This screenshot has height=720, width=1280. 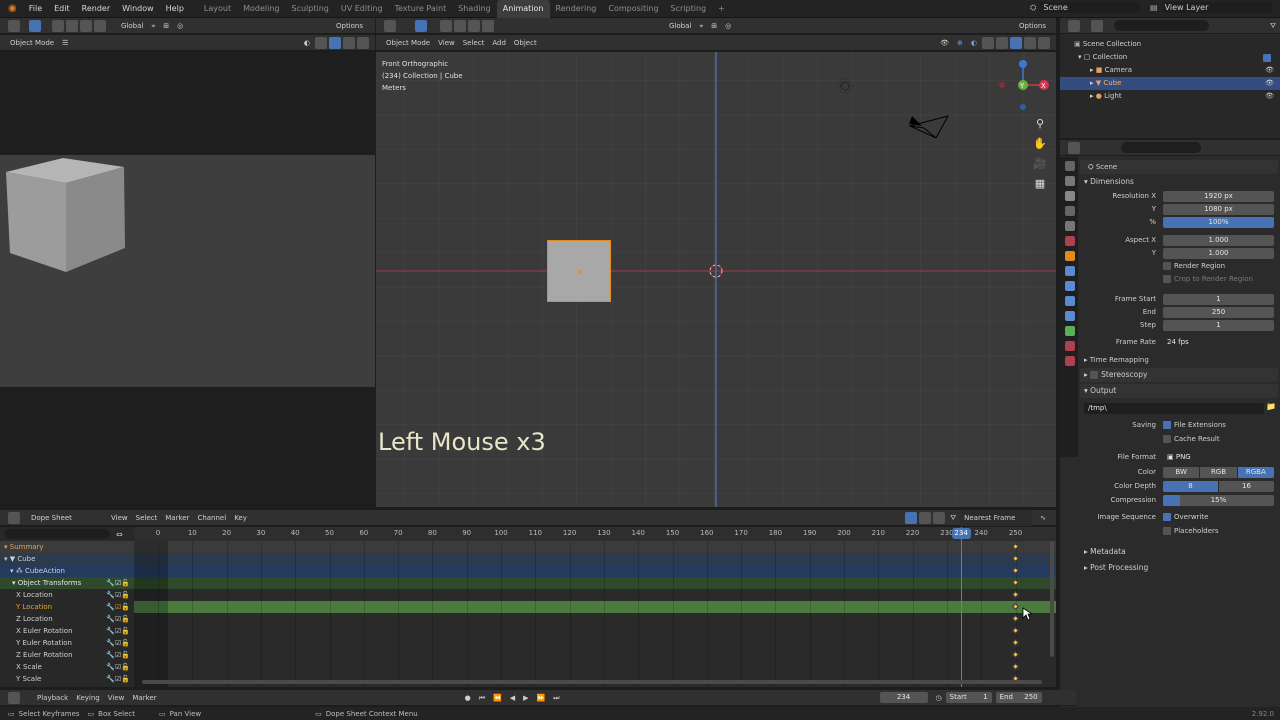 I want to click on shading-wire-icon, so click(x=321, y=42).